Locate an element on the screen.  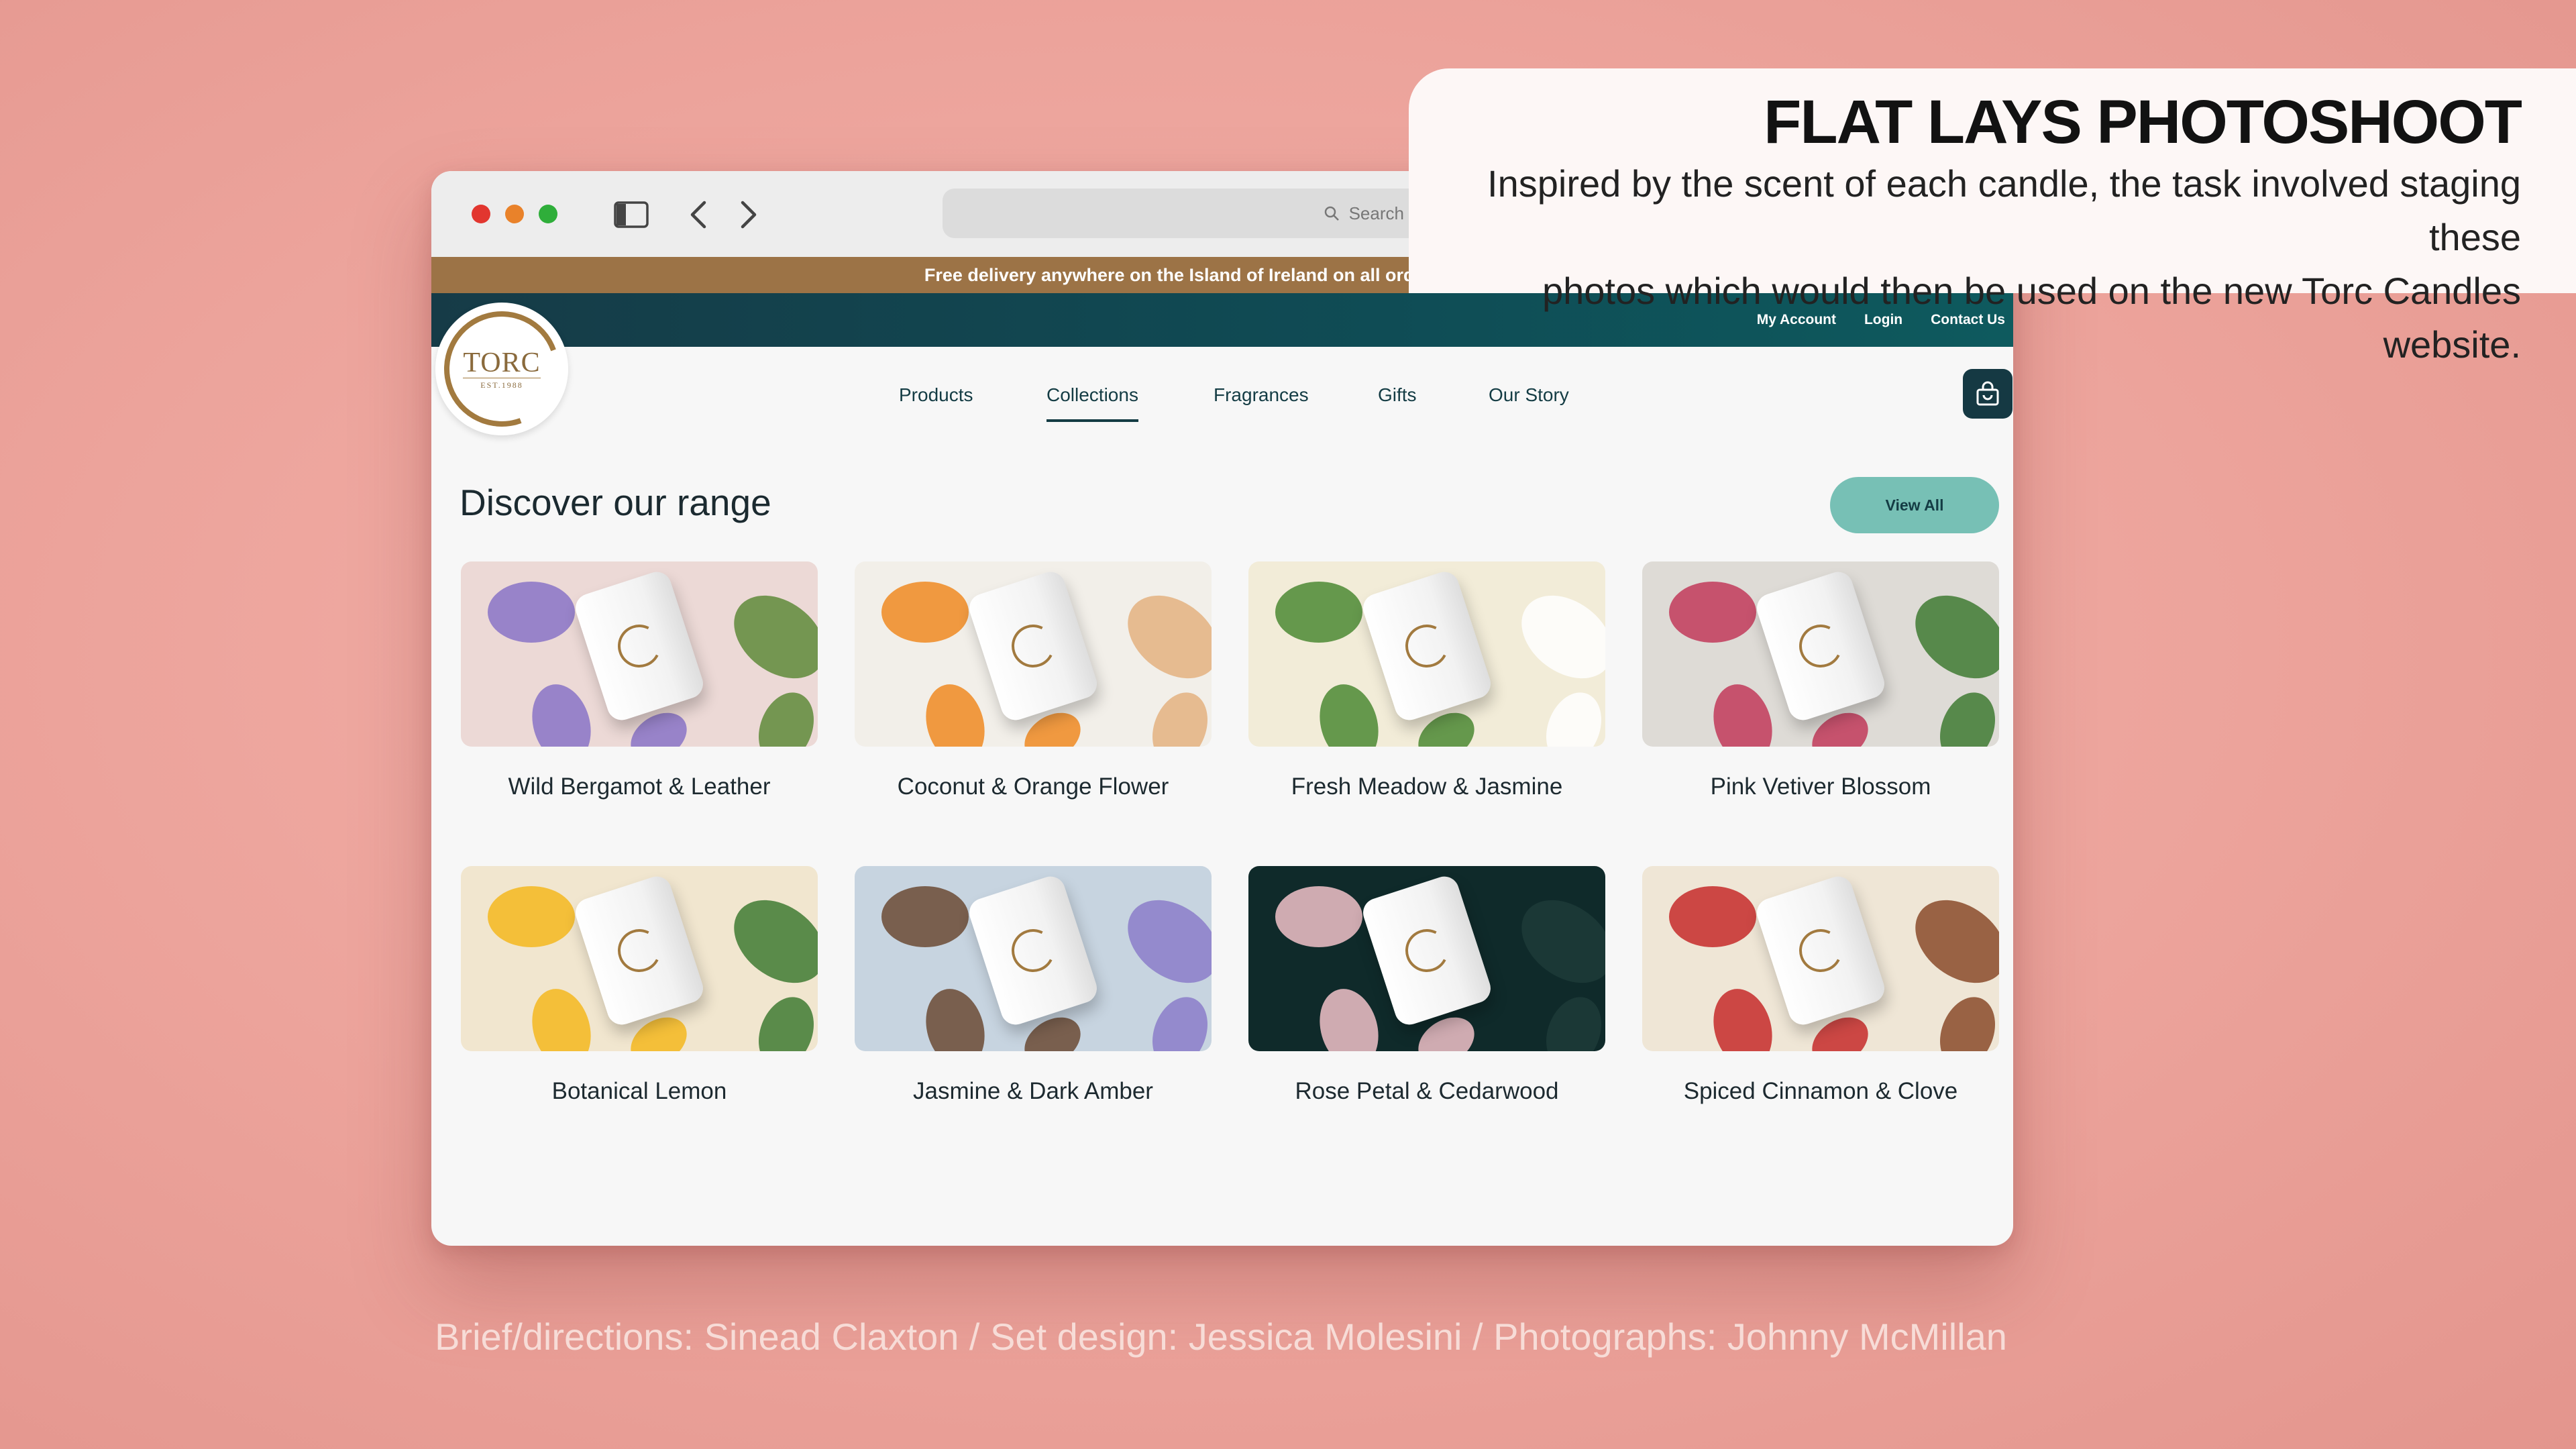
product-card: Pink Vetiver Blossom is located at coordinates (1820, 680).